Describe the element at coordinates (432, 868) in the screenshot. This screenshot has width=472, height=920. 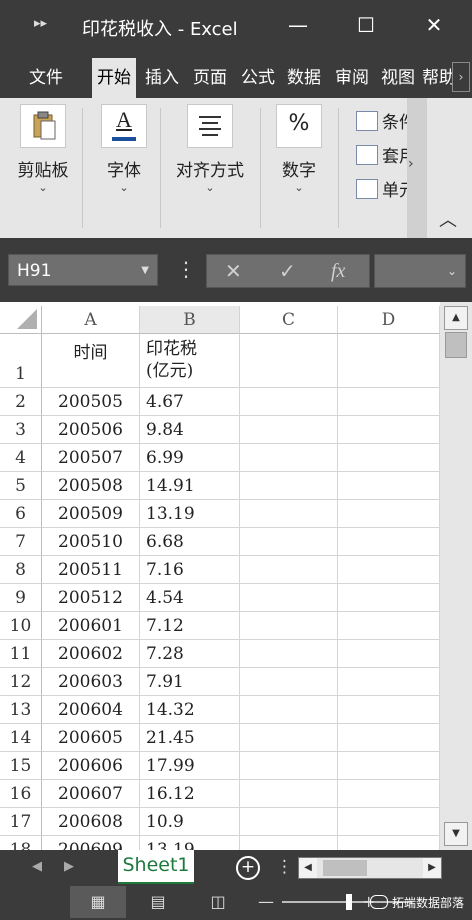
I see `scroll-right-icon: ▶` at that location.